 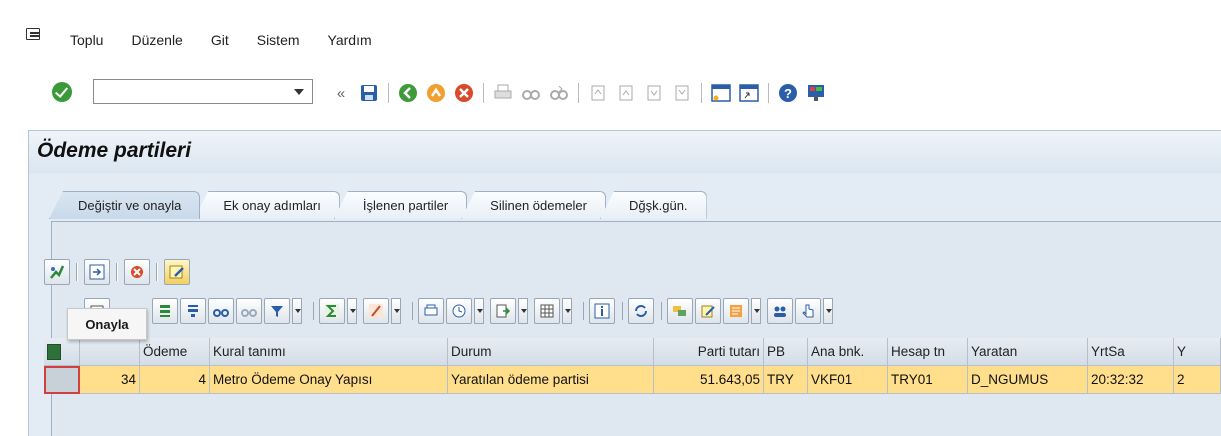 What do you see at coordinates (551, 352) in the screenshot?
I see `column-header-durum: Durum` at bounding box center [551, 352].